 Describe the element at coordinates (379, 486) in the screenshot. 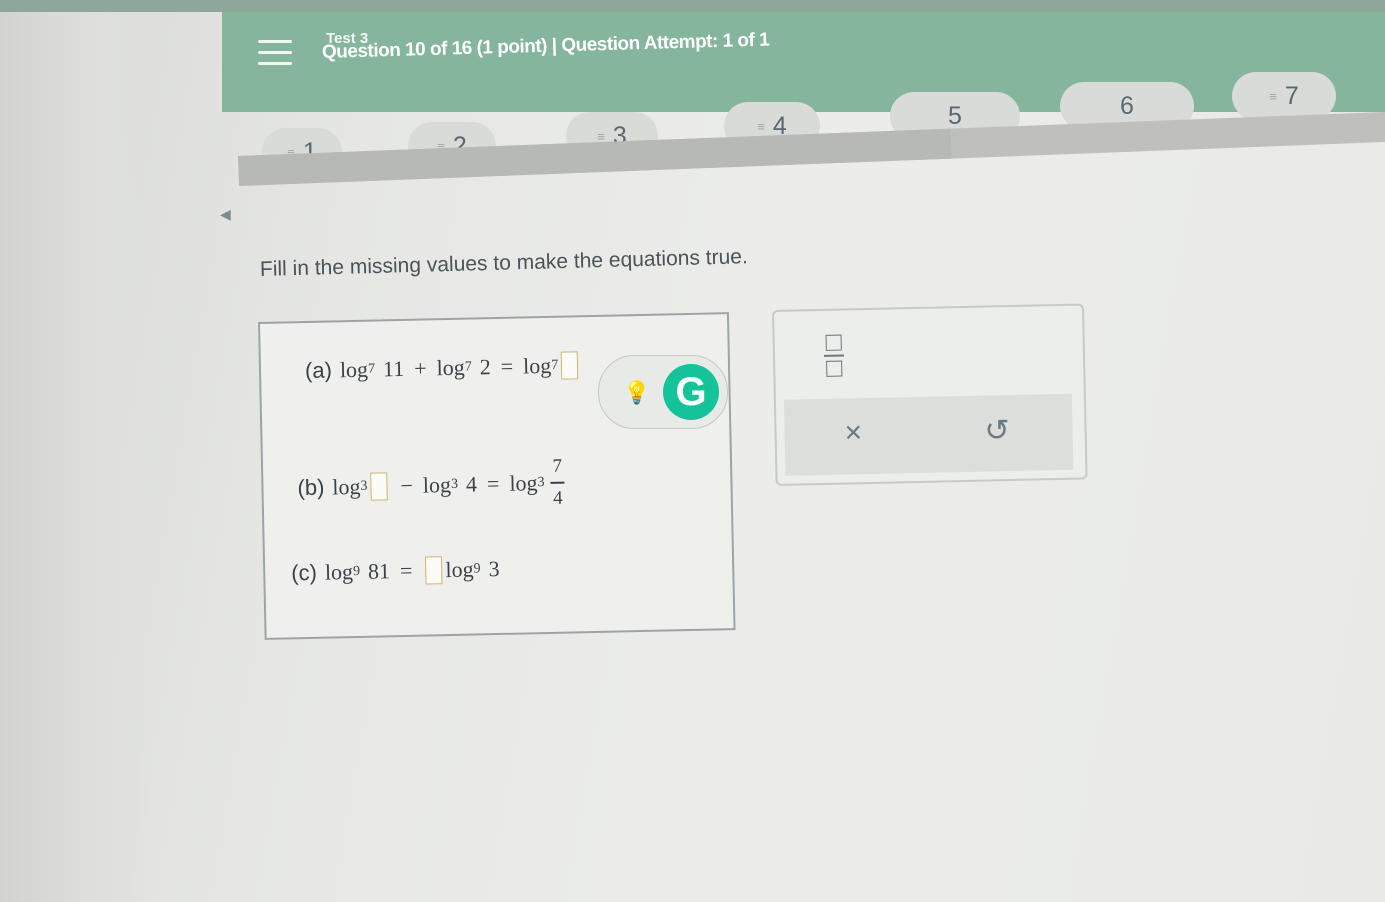

I see `answer-input-b` at that location.